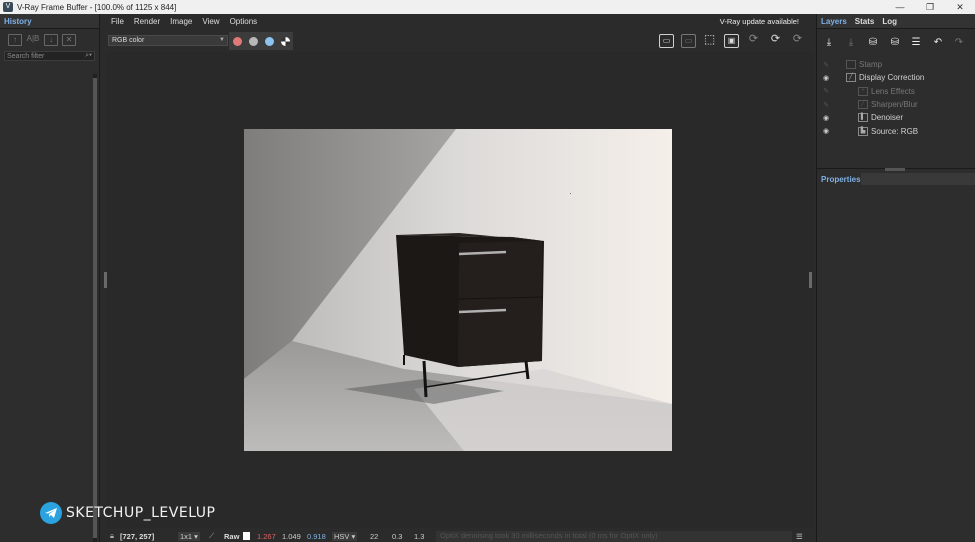  I want to click on hue-value: 22, so click(374, 536).